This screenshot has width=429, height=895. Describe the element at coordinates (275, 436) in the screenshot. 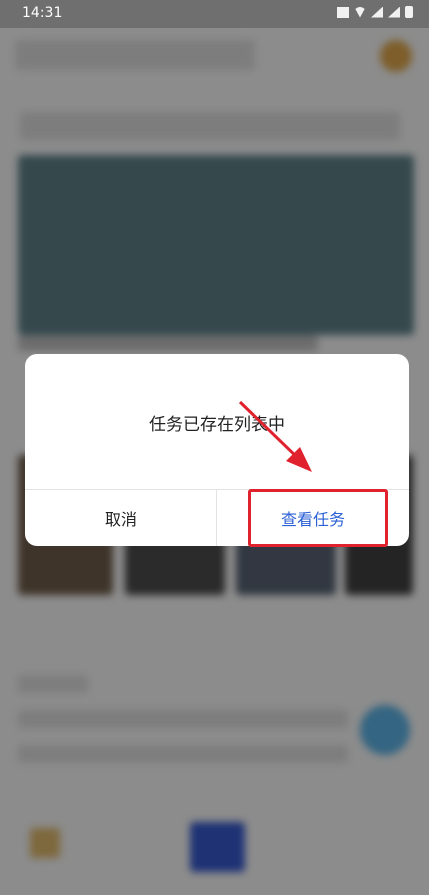

I see `pointer-arrow-icon` at that location.